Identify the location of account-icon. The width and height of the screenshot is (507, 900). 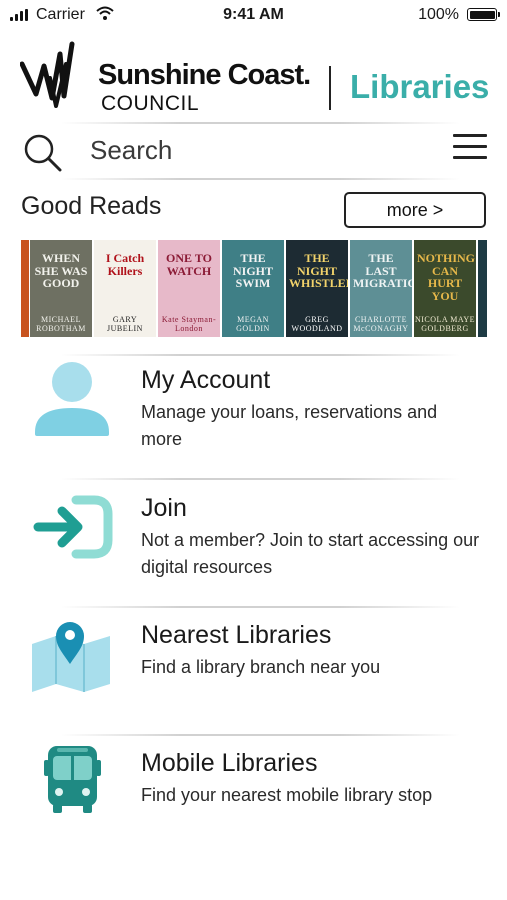
(72, 399).